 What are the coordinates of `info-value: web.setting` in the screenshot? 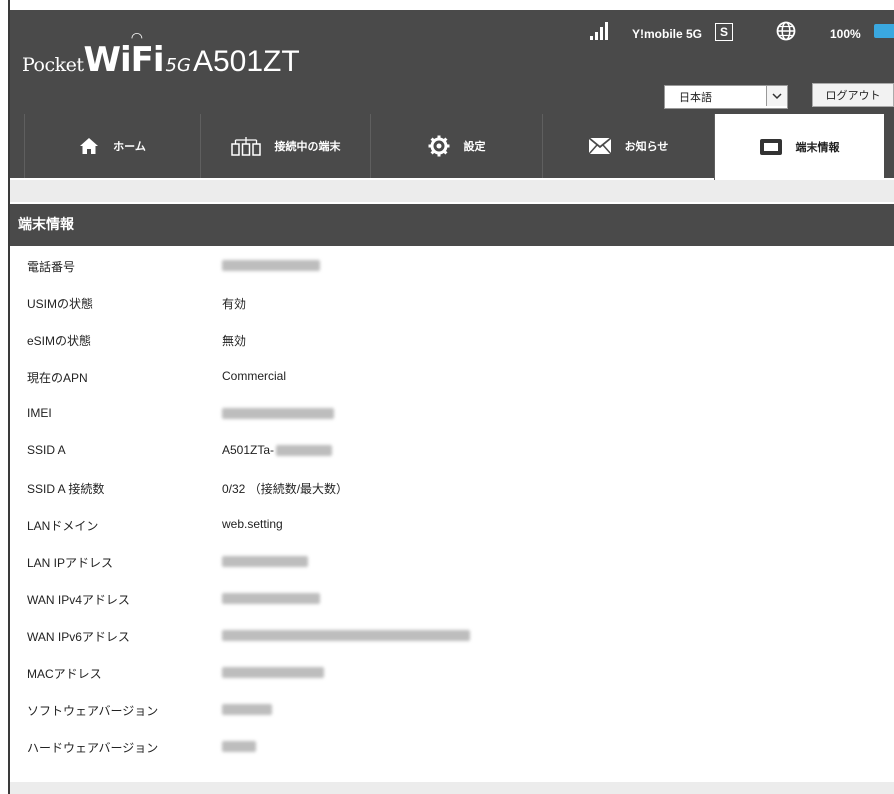 It's located at (252, 524).